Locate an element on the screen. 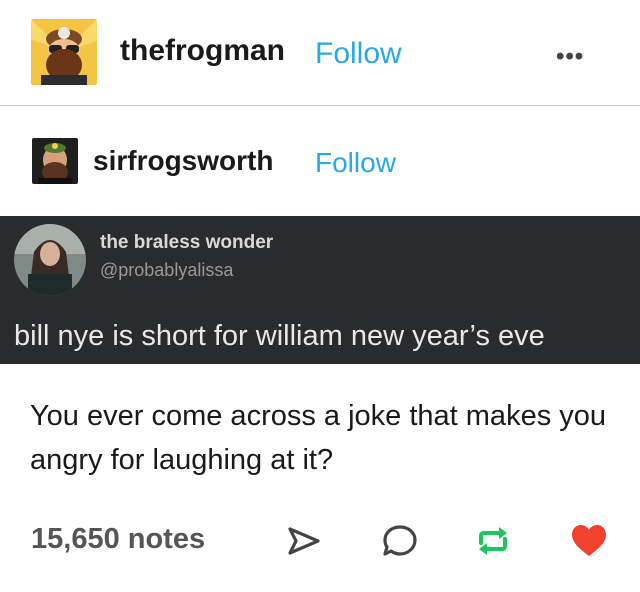 This screenshot has width=640, height=592. like-icon is located at coordinates (589, 541).